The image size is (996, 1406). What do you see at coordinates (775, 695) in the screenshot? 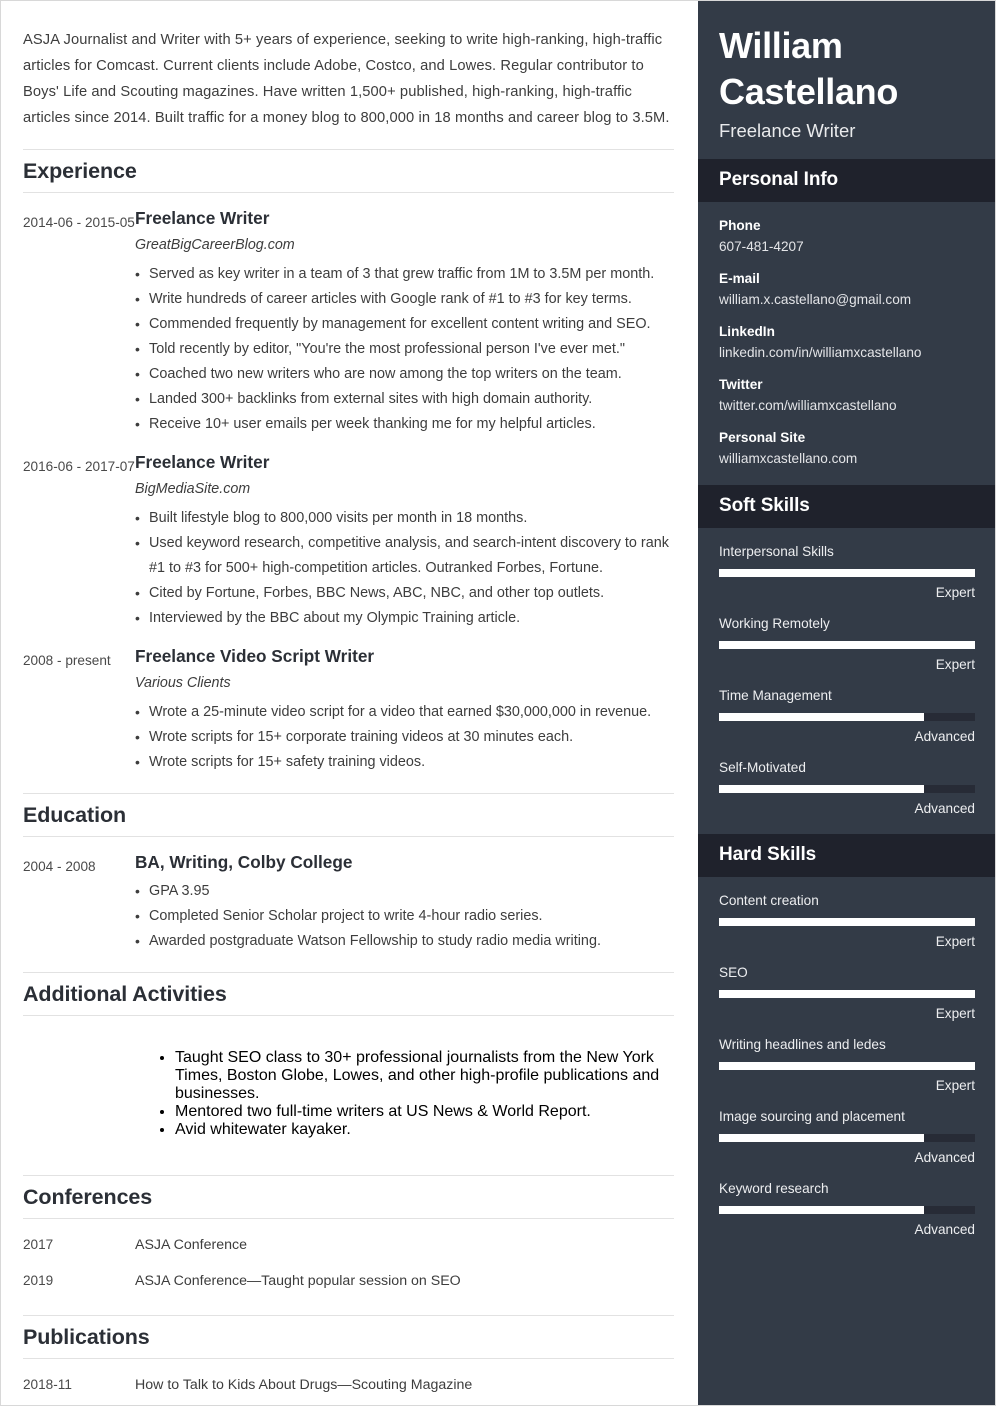
I see `skill-name: Time Management` at bounding box center [775, 695].